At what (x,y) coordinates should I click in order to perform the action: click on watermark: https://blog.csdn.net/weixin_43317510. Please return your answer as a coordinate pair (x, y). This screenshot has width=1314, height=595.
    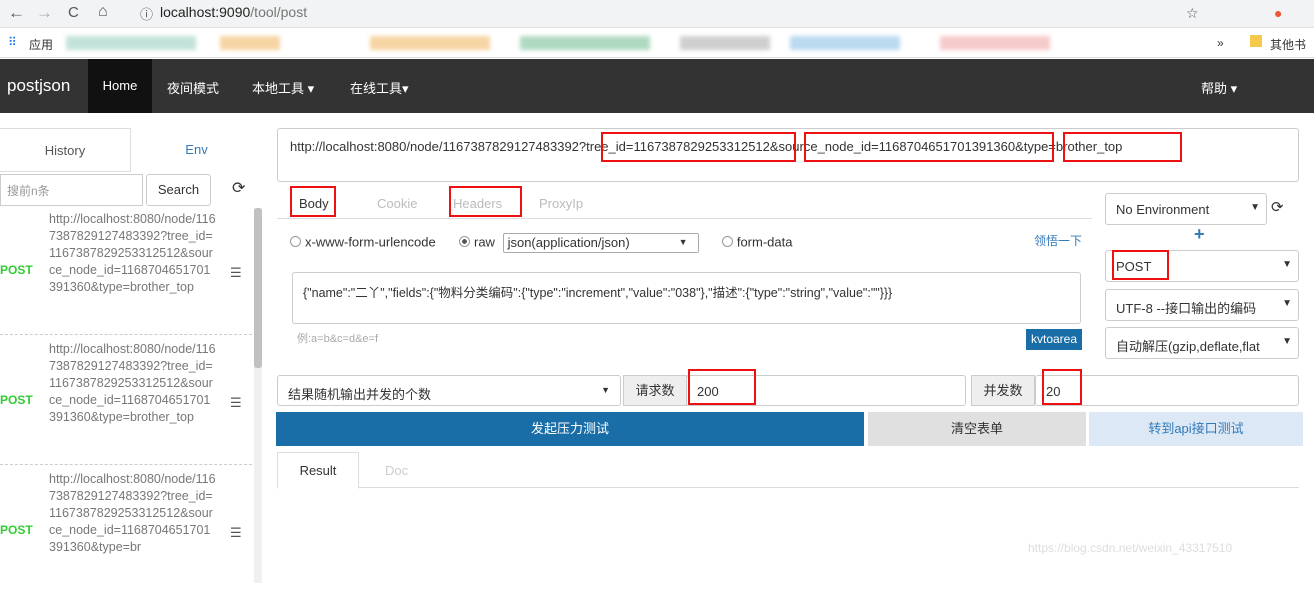
    Looking at the image, I should click on (1130, 548).